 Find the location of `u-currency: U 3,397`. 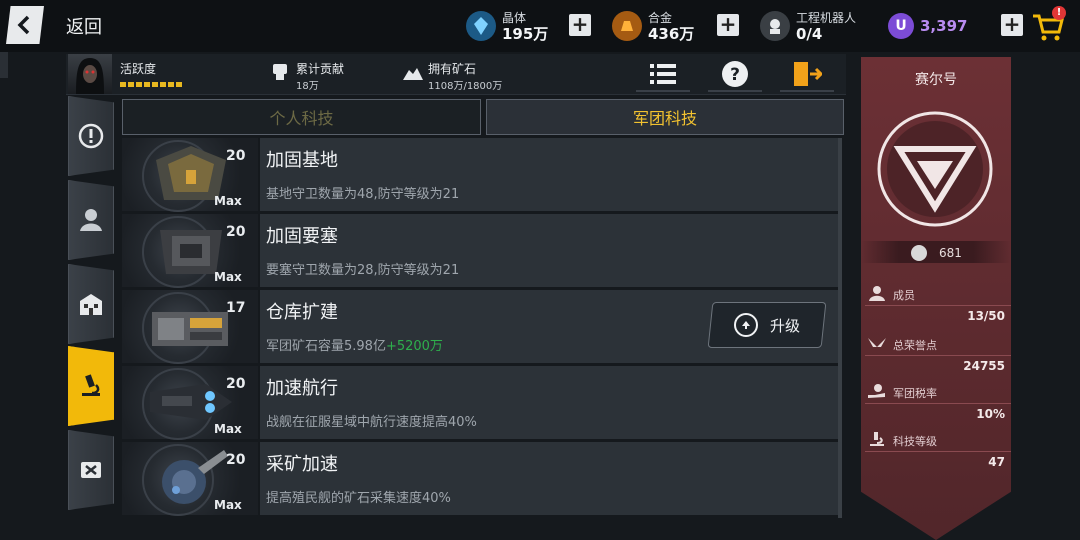

u-currency: U 3,397 is located at coordinates (927, 26).